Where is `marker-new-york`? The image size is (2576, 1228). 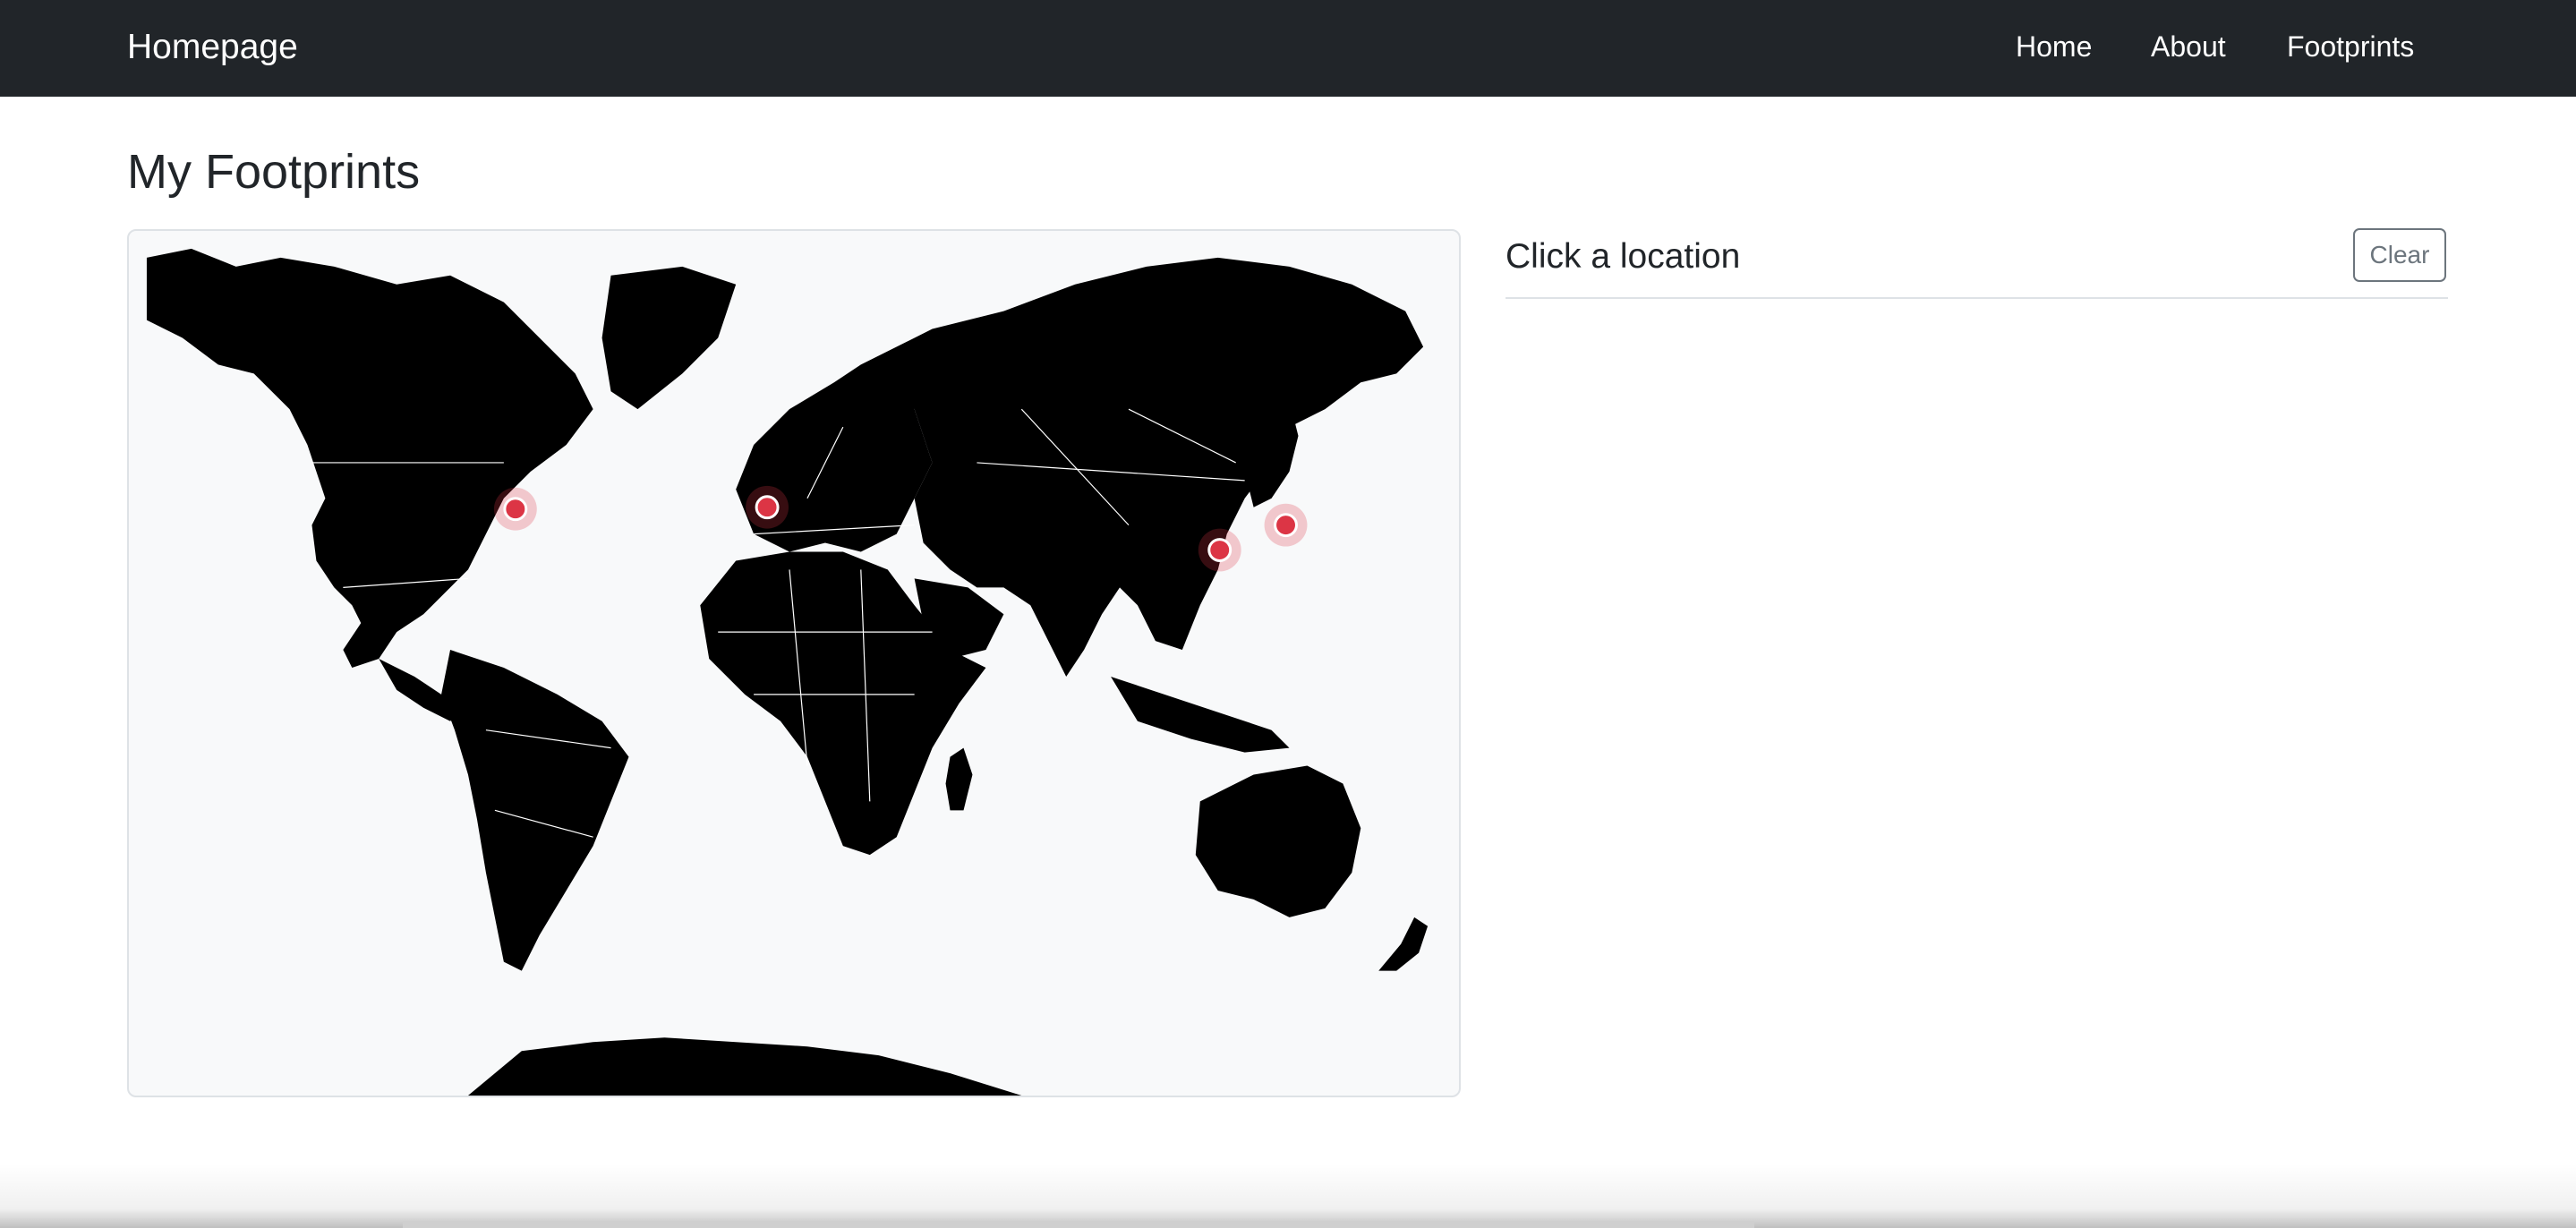 marker-new-york is located at coordinates (515, 509).